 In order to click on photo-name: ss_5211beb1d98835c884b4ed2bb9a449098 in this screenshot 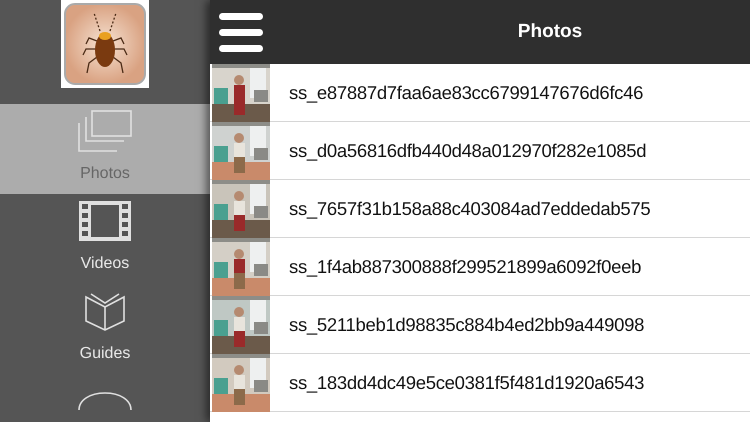, I will do `click(466, 324)`.